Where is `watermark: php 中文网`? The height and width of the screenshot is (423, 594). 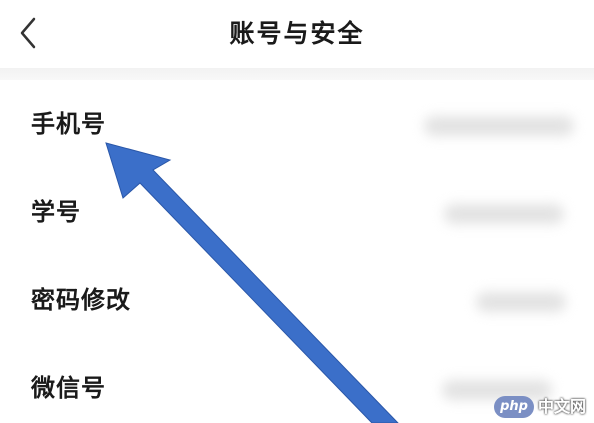
watermark: php 中文网 is located at coordinates (543, 407).